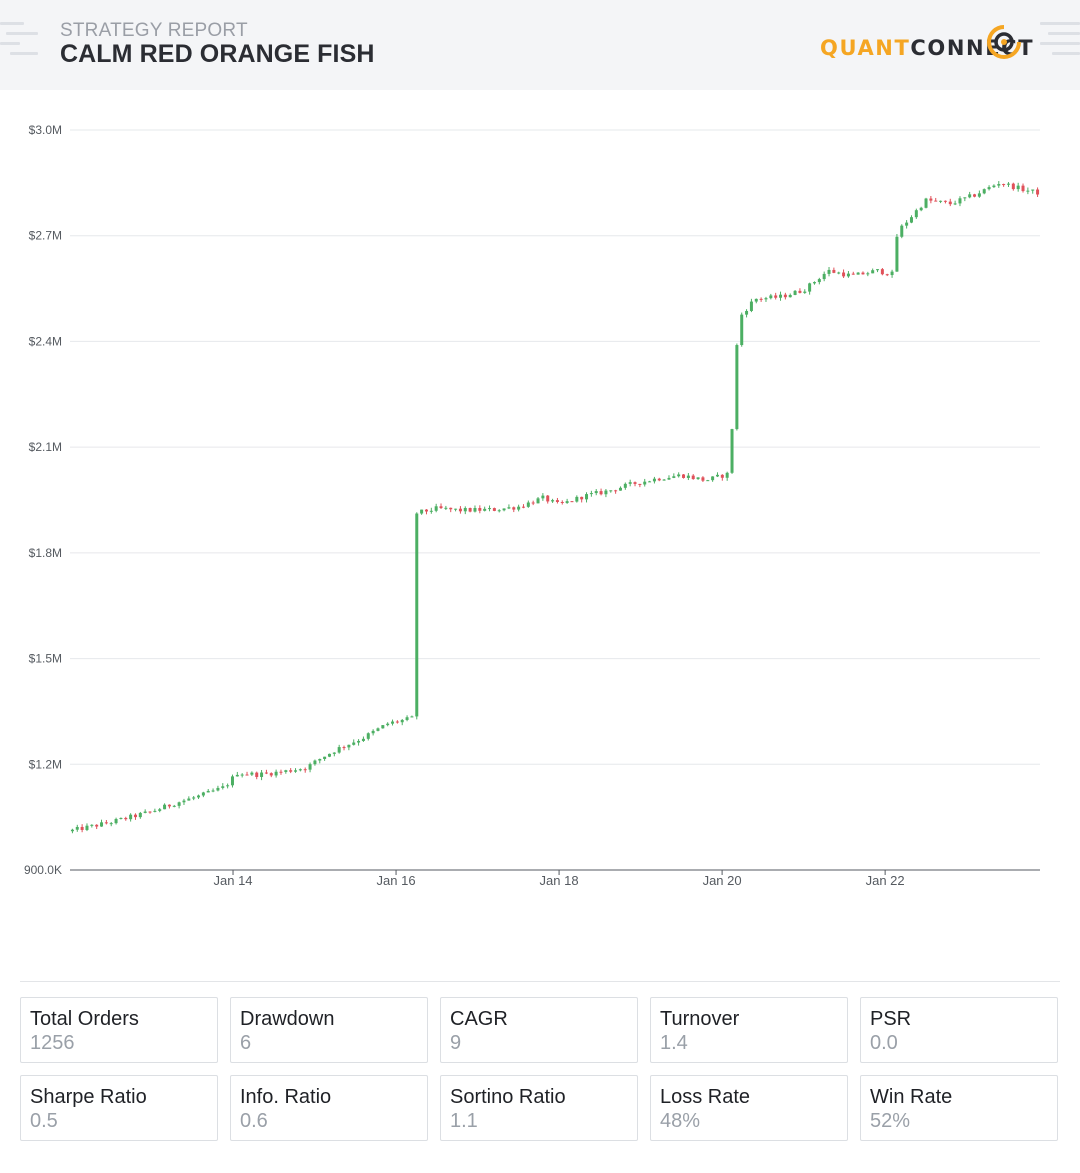  I want to click on stat-card: Total Orders 1256, so click(119, 1030).